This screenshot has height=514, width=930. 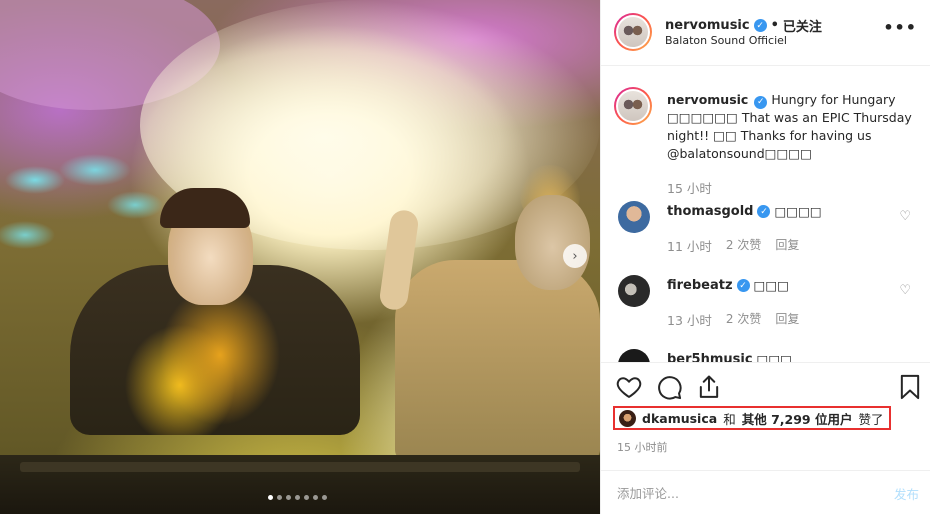 What do you see at coordinates (300, 467) in the screenshot?
I see `photo-deck-strip` at bounding box center [300, 467].